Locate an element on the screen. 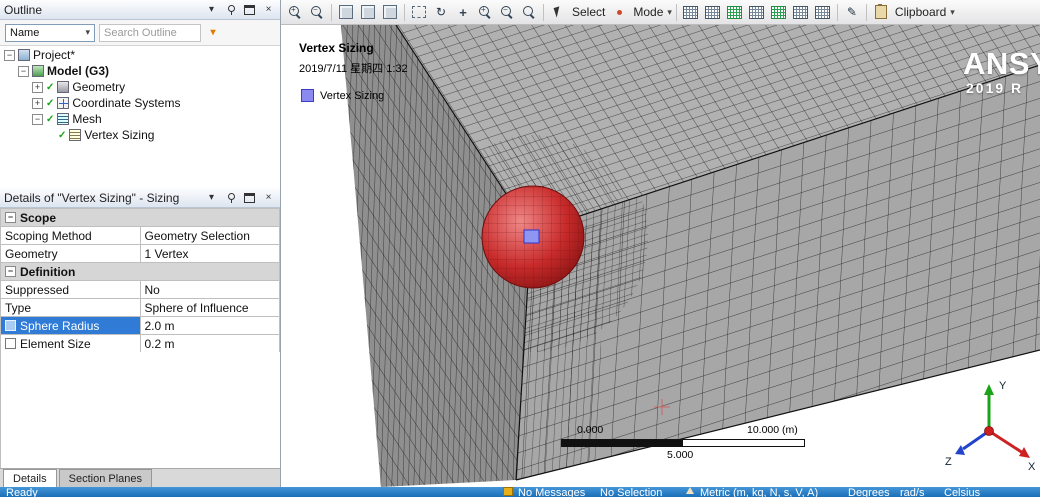 Image resolution: width=1040 pixels, height=497 pixels. property-value: No is located at coordinates (209, 289).